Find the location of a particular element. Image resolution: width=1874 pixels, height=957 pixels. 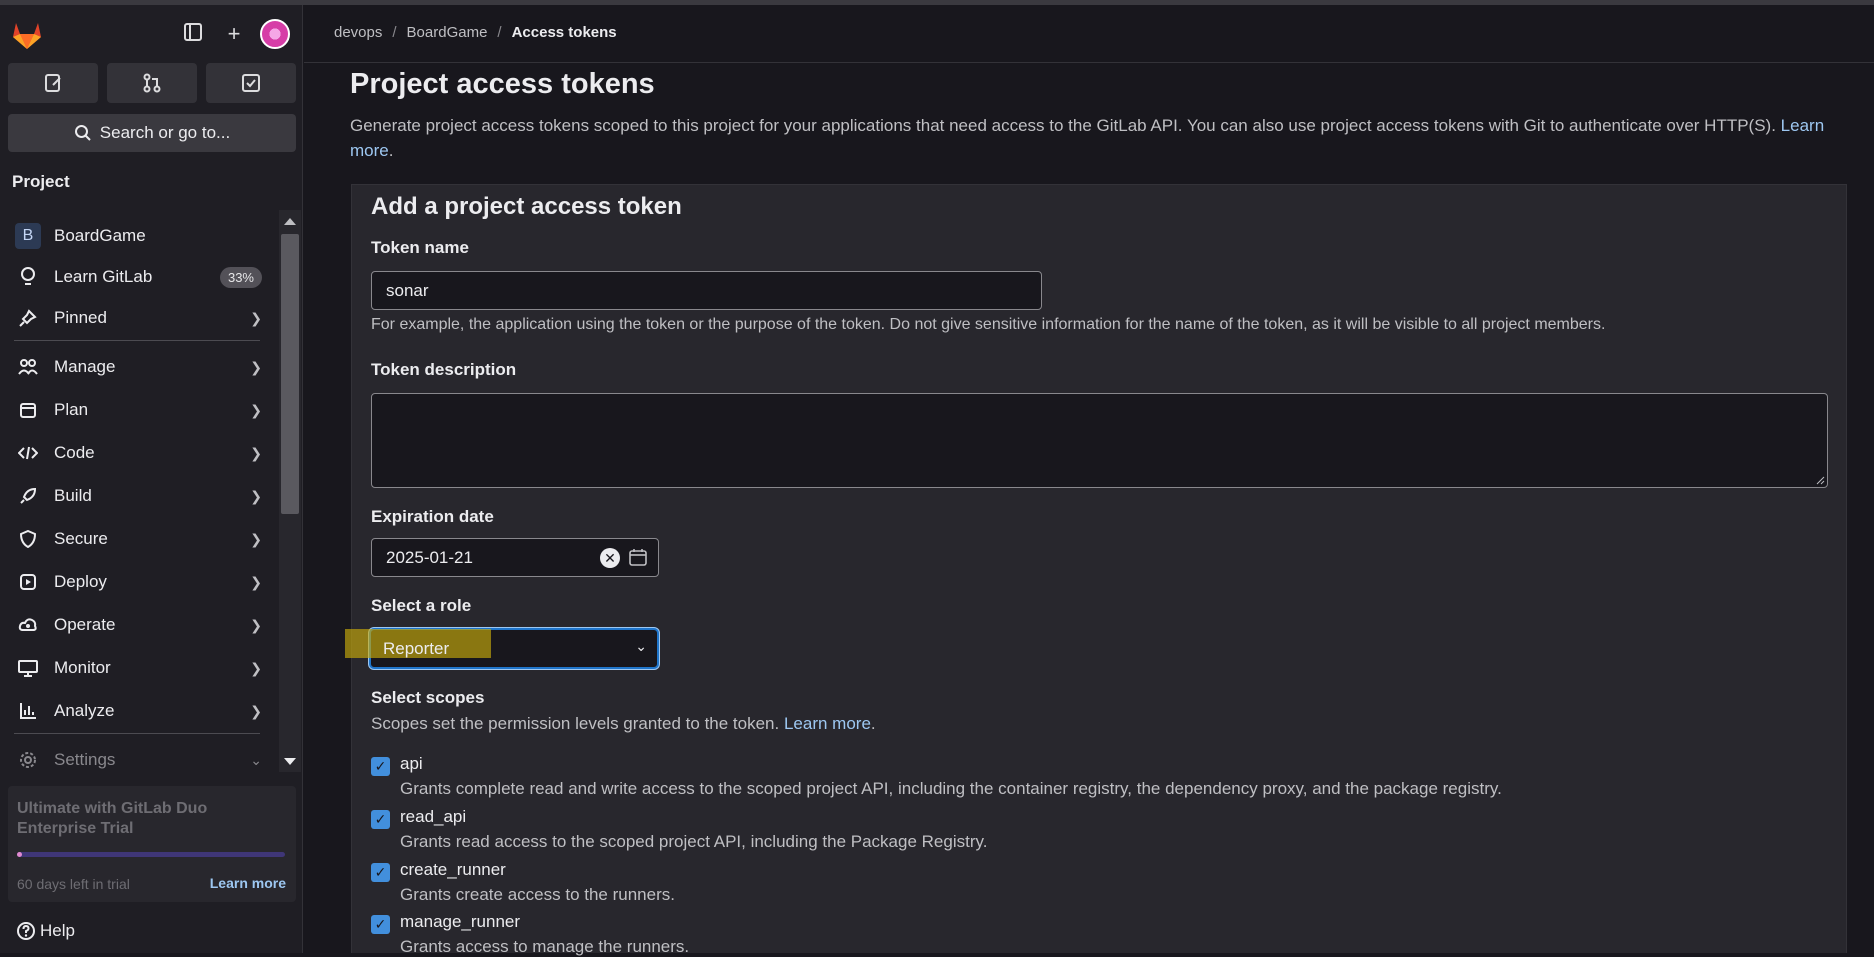

sidebar-toggle-icon is located at coordinates (193, 34).